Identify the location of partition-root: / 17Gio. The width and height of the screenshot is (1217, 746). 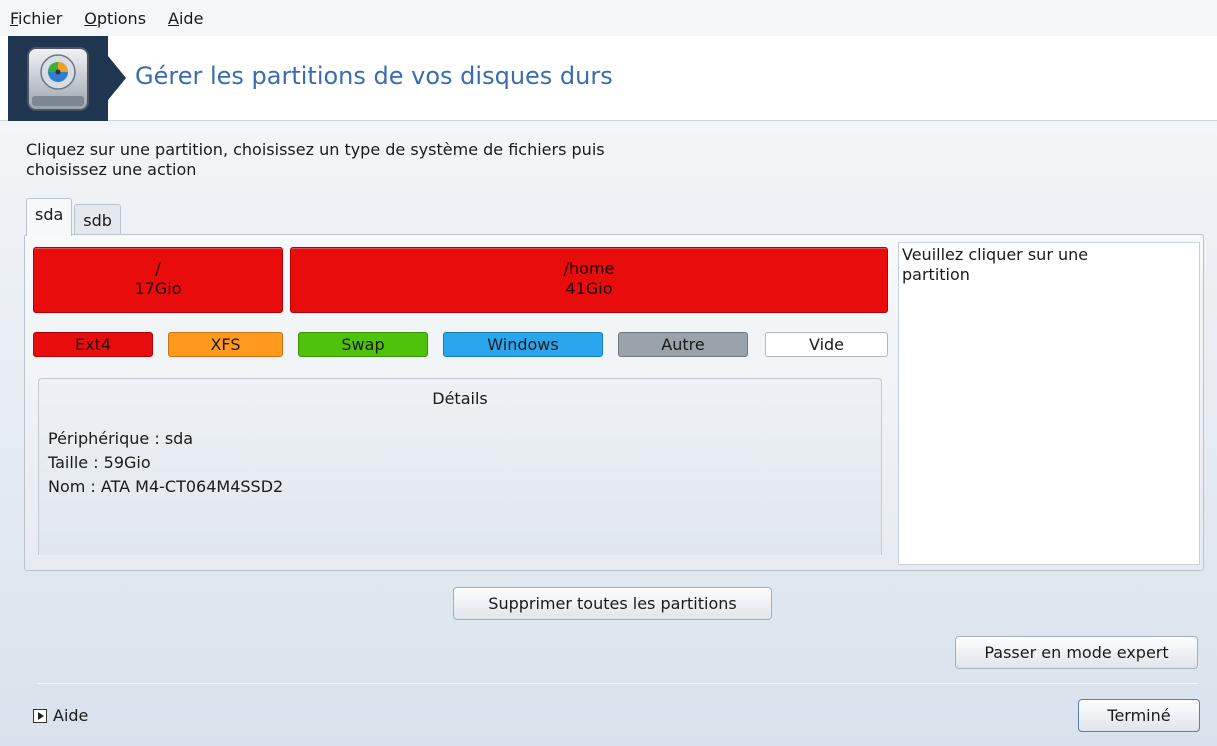
(158, 280).